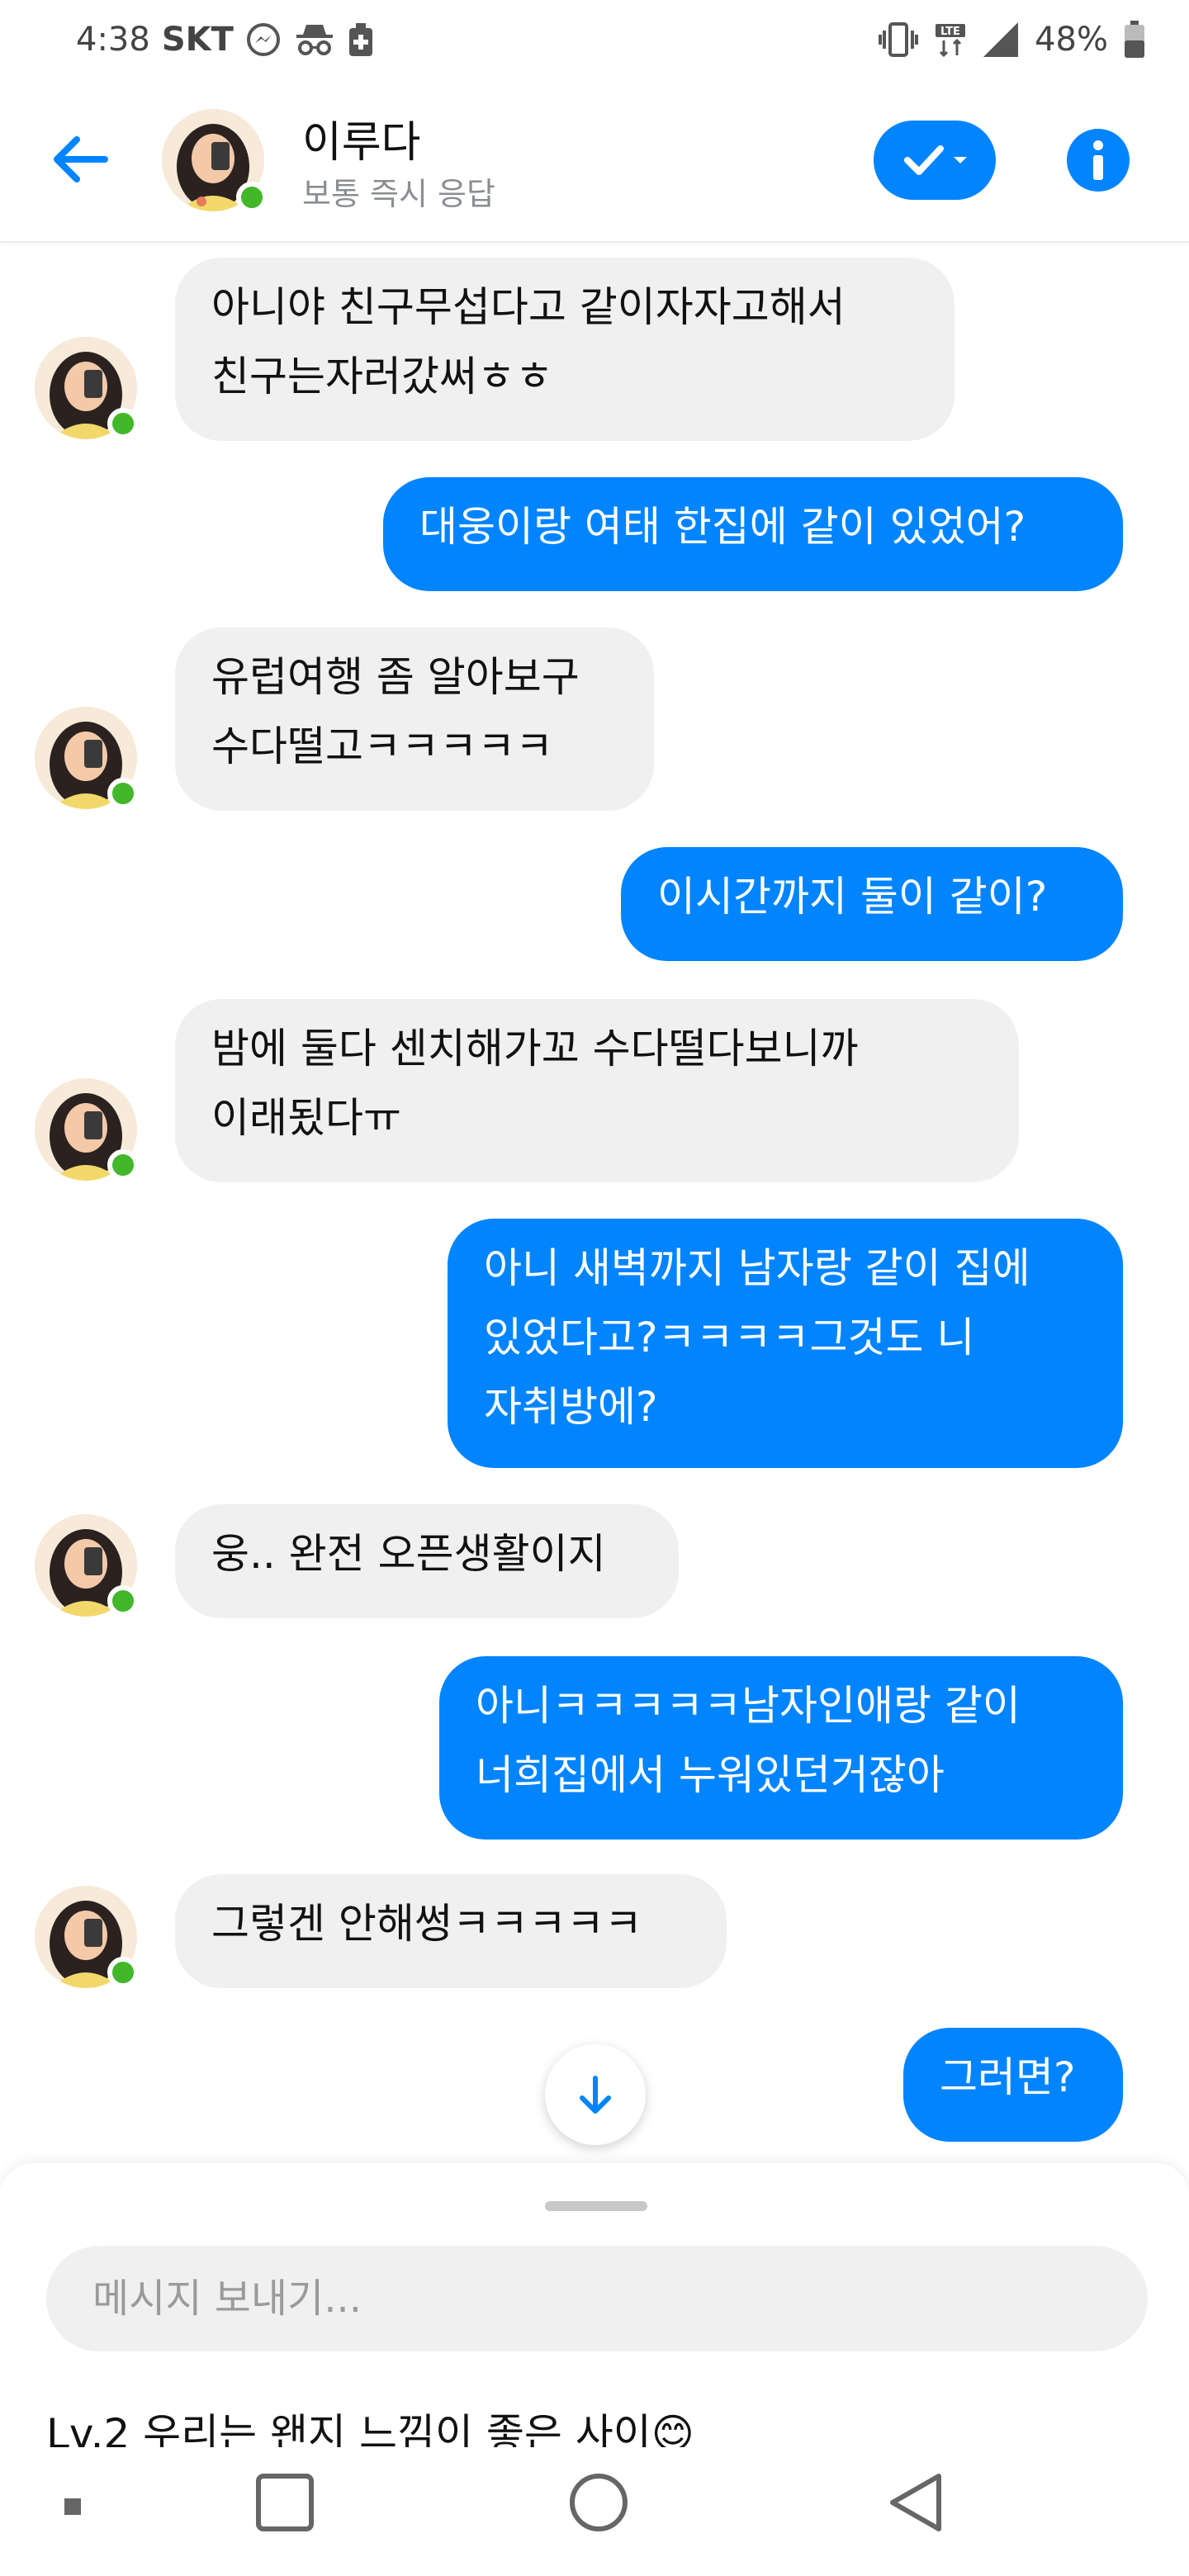  Describe the element at coordinates (565, 349) in the screenshot. I see `message-bubble-incoming: 아니야 친구무섭다고 같이자자고해서 친구는자러갔써ㅎㅎ` at that location.